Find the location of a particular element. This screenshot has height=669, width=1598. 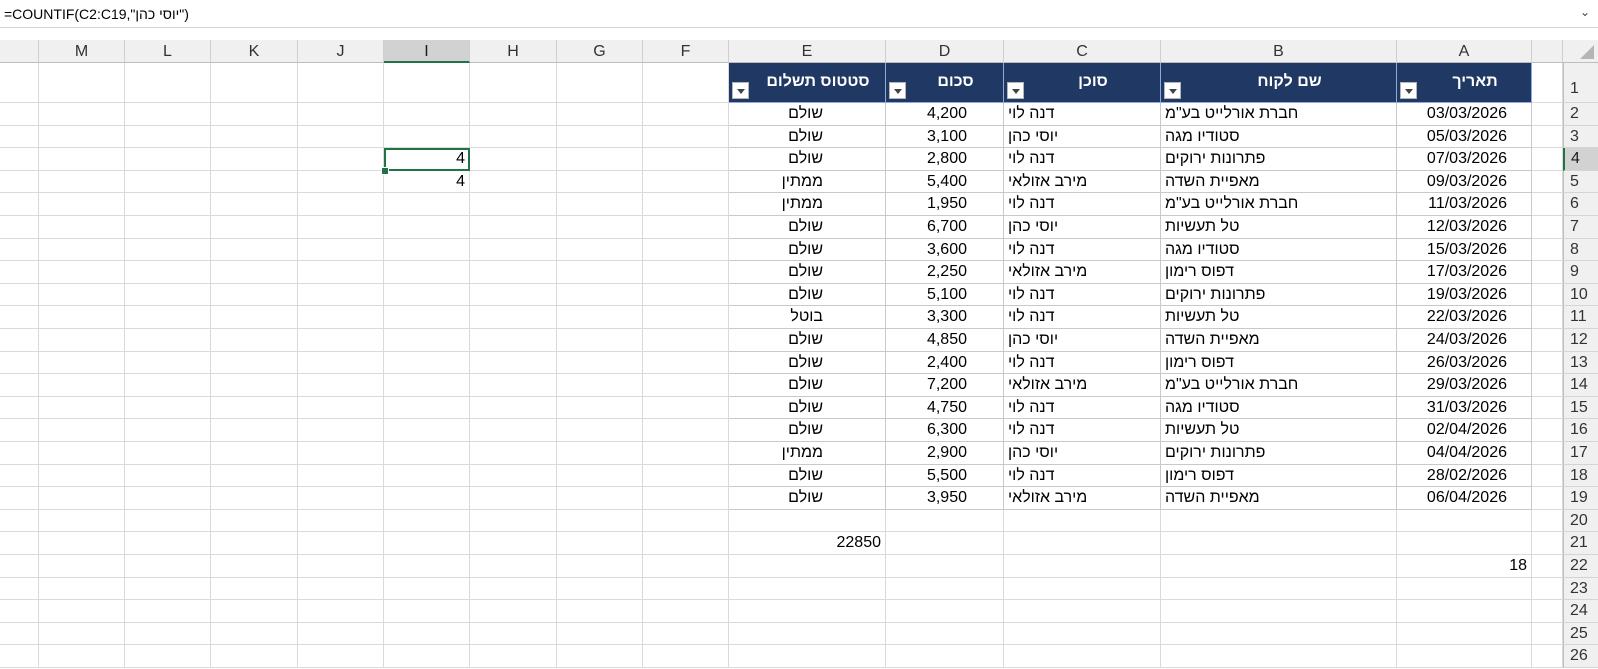

table-cell-d: 4,750 is located at coordinates (945, 408).